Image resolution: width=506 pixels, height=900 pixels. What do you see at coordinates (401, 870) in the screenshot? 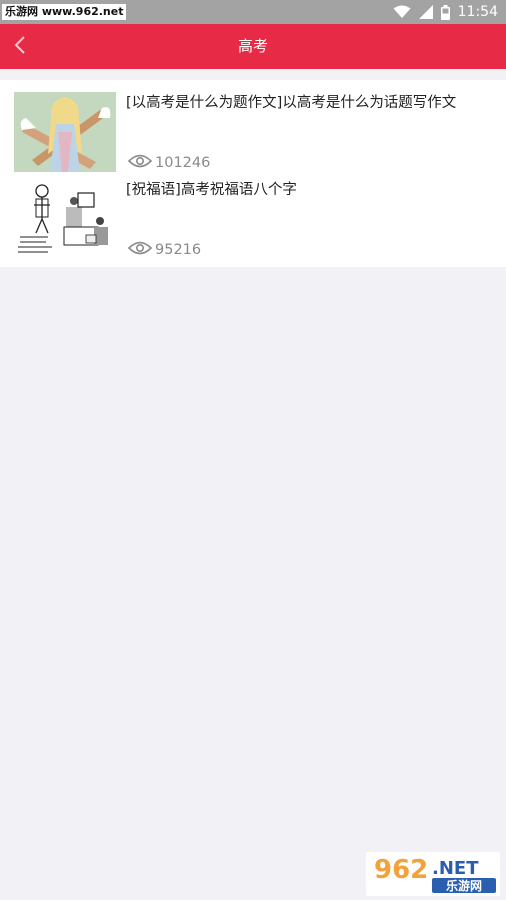
I see `svg-text: 962` at bounding box center [401, 870].